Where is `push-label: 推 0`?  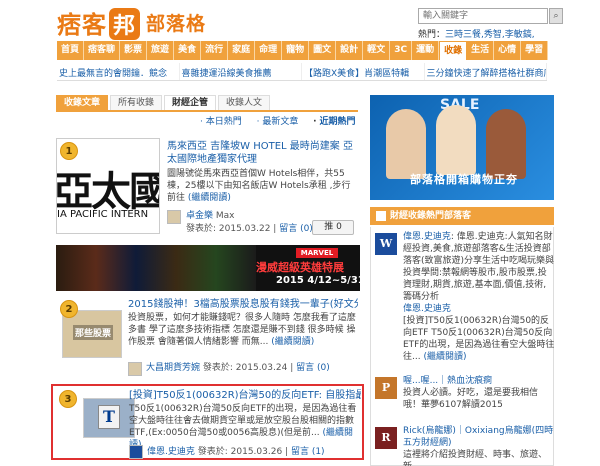 push-label: 推 0 is located at coordinates (333, 227).